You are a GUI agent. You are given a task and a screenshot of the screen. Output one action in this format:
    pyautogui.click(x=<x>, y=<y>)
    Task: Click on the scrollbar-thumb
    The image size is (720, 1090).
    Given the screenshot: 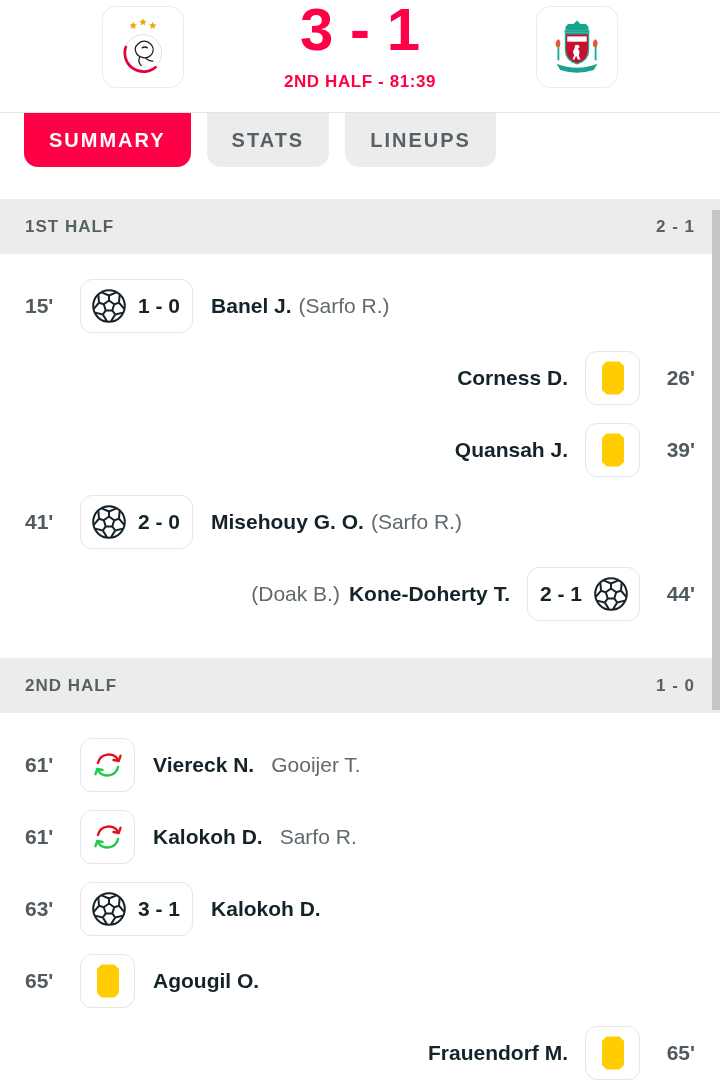 What is the action you would take?
    pyautogui.click(x=716, y=460)
    